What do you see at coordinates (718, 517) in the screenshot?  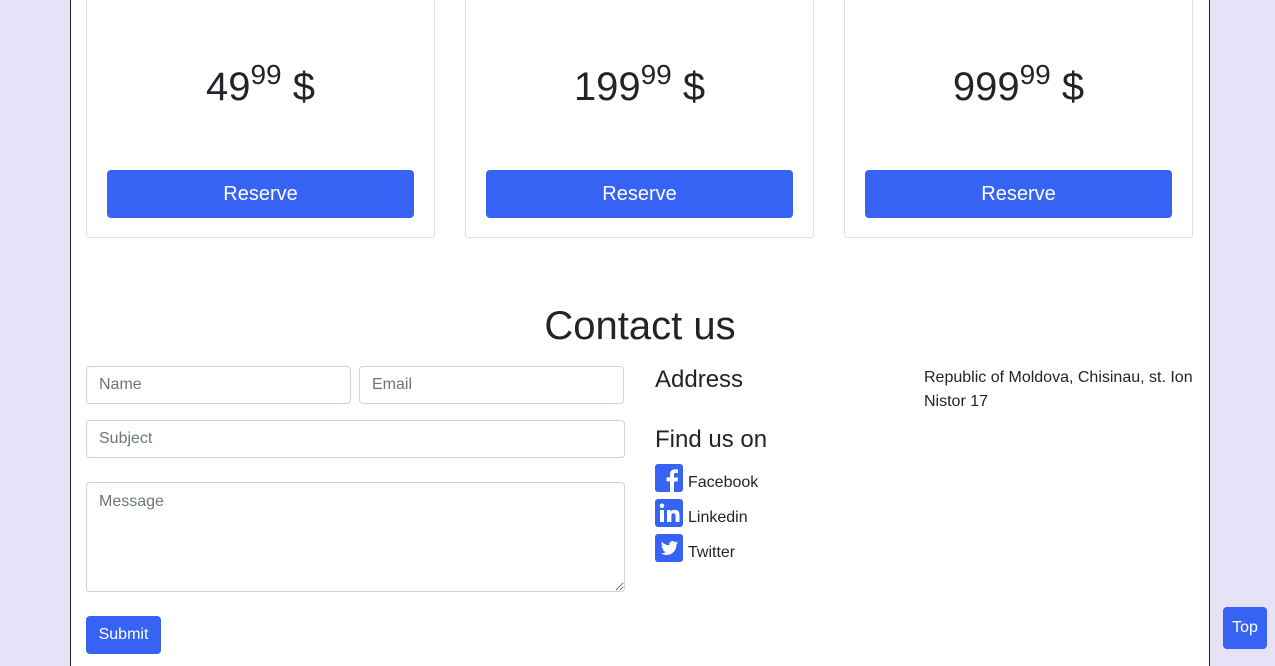 I see `linkedin-label: Linkedin` at bounding box center [718, 517].